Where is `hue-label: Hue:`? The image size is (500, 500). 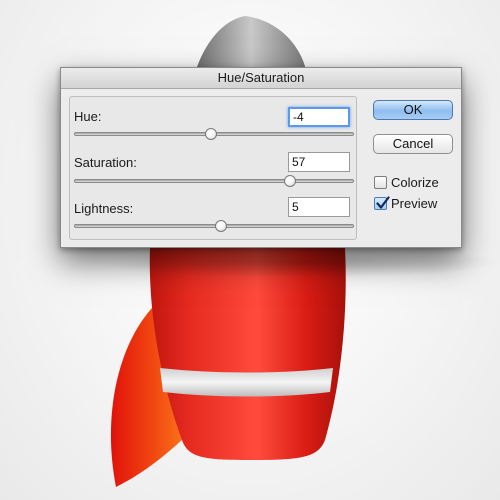
hue-label: Hue: is located at coordinates (88, 116).